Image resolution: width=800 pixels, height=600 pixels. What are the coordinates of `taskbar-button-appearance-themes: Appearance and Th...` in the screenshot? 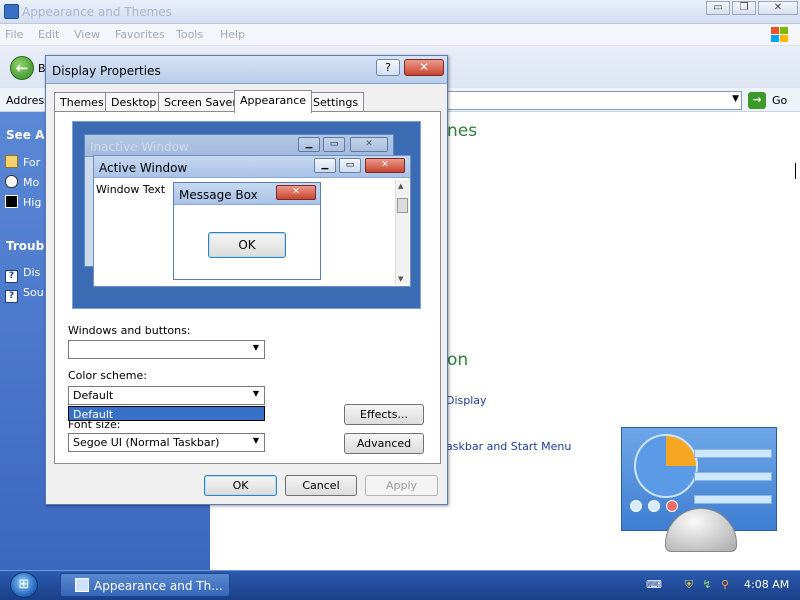 It's located at (145, 585).